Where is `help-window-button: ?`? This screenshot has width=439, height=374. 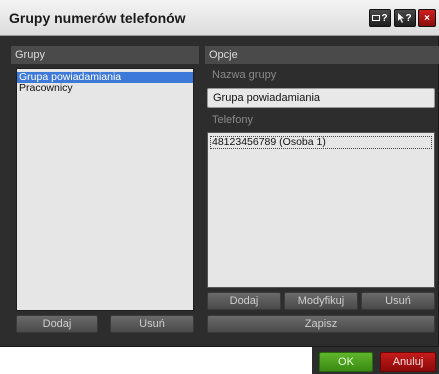
help-window-button: ? is located at coordinates (380, 18).